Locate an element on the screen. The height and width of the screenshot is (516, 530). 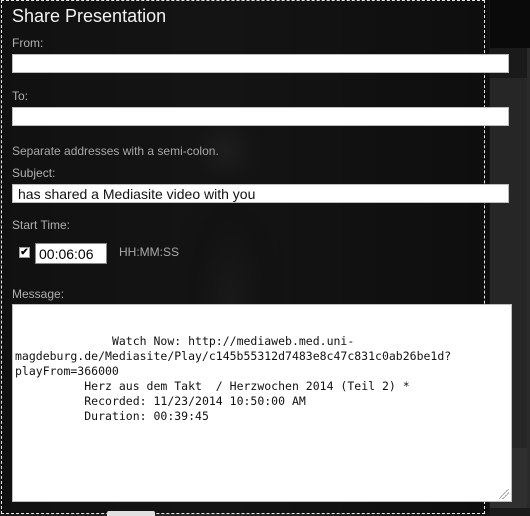
start-time-checkbox: ✔ is located at coordinates (24, 252).